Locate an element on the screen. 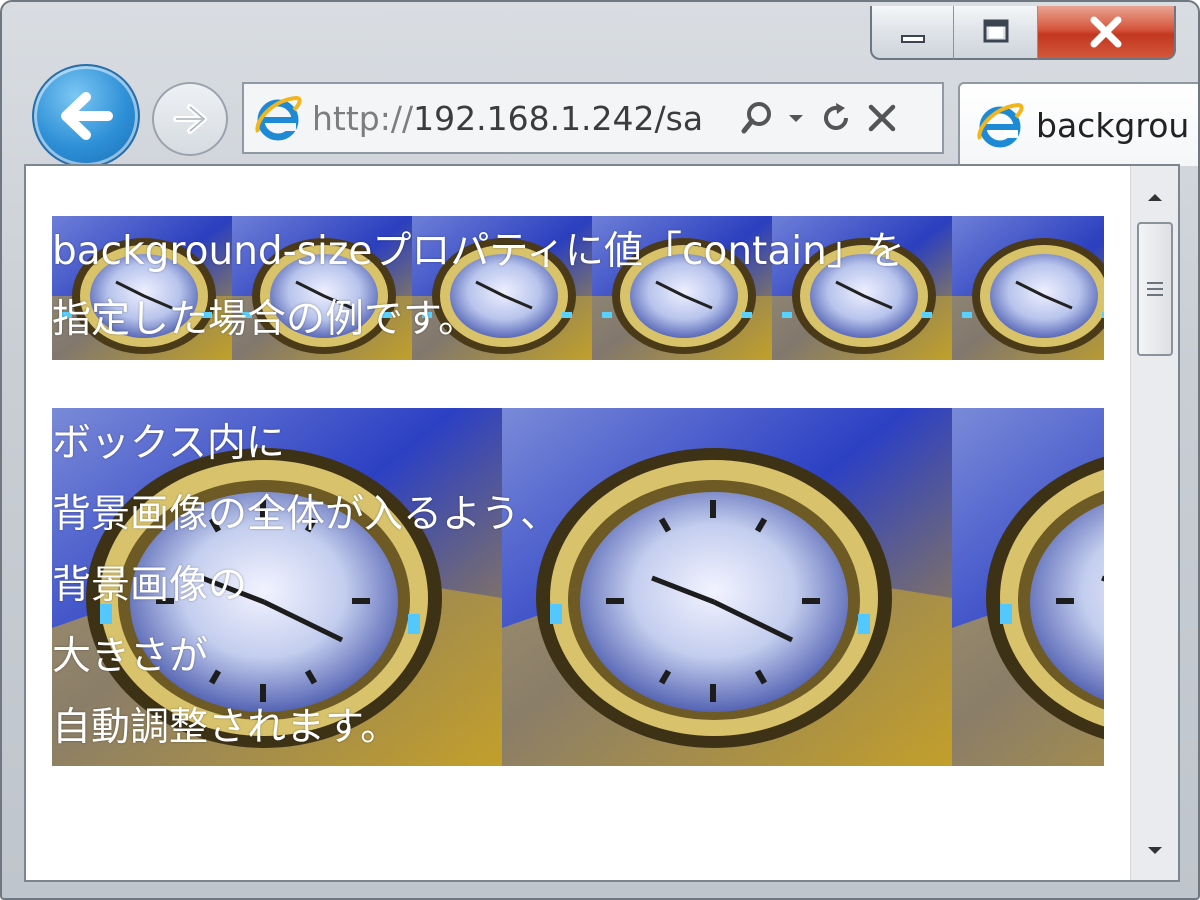 This screenshot has width=1200, height=900. title-bar is located at coordinates (600, 32).